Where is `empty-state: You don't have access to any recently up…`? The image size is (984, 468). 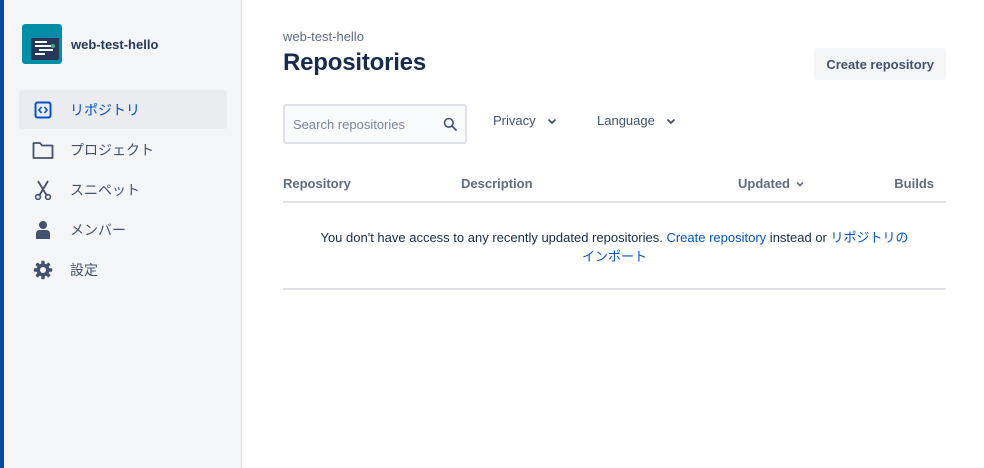 empty-state: You don't have access to any recently up… is located at coordinates (614, 259).